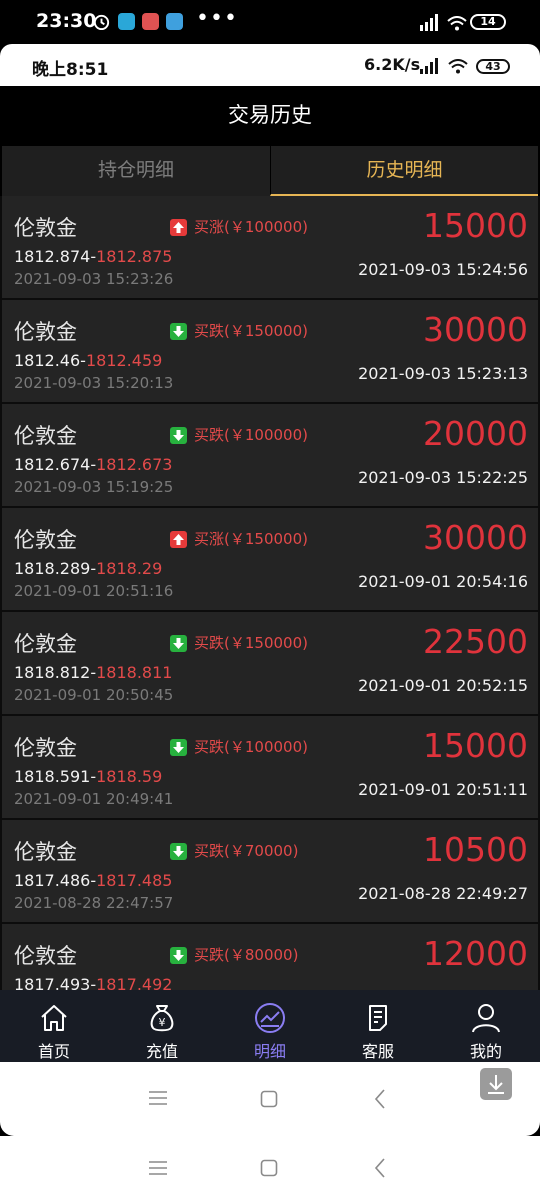 The width and height of the screenshot is (540, 1200). Describe the element at coordinates (270, 22) in the screenshot. I see `system-status-bar: 23:30 ••• 14` at that location.